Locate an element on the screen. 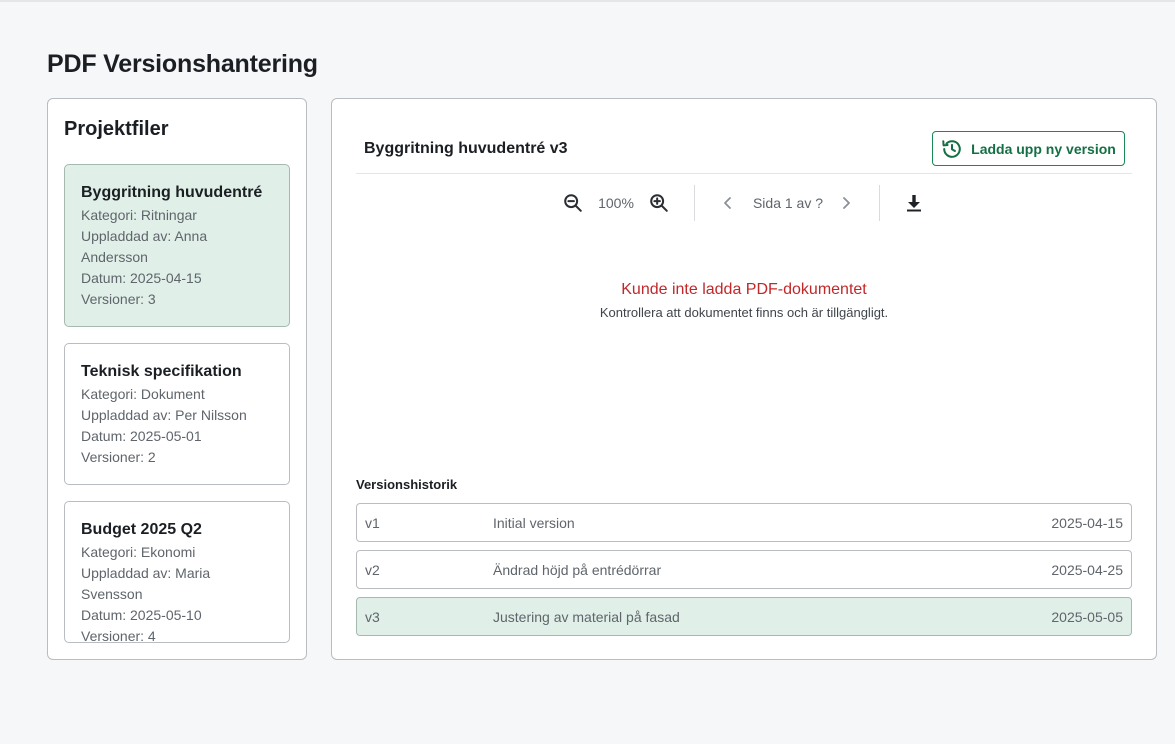  version-number: v2 is located at coordinates (372, 570).